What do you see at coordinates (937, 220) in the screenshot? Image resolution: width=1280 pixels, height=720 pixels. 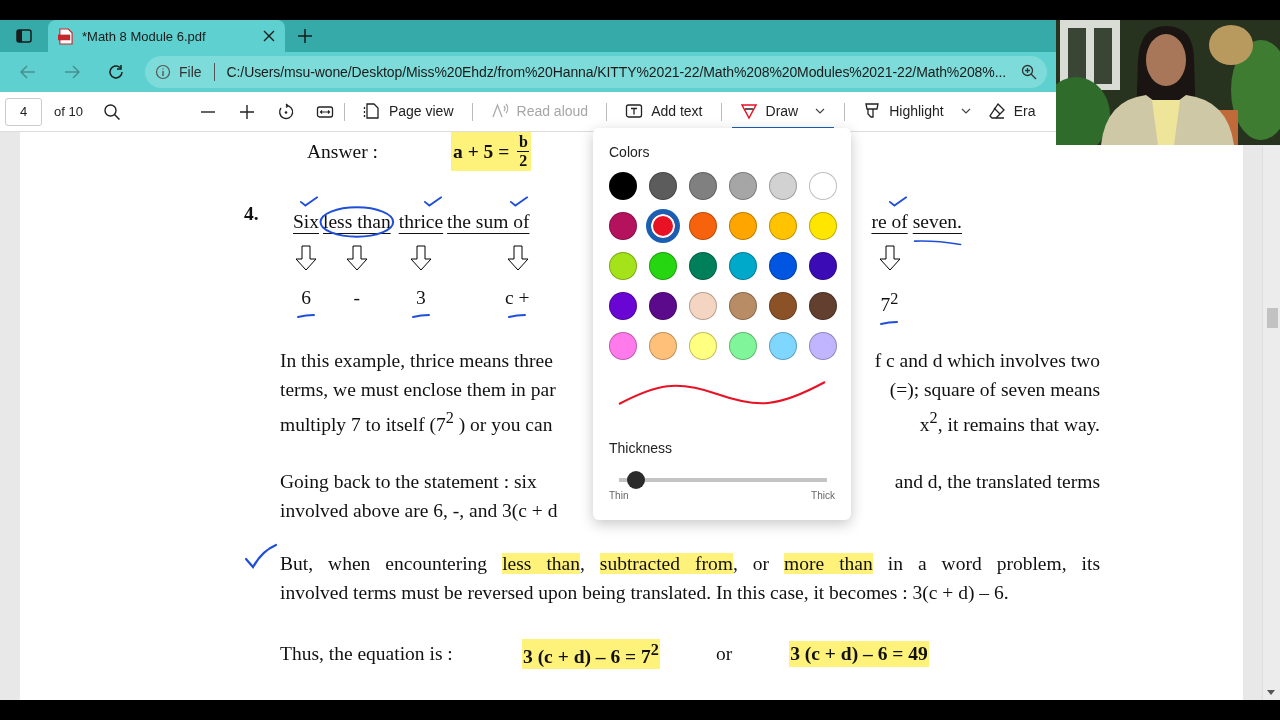 I see `underlined-word: seven.` at bounding box center [937, 220].